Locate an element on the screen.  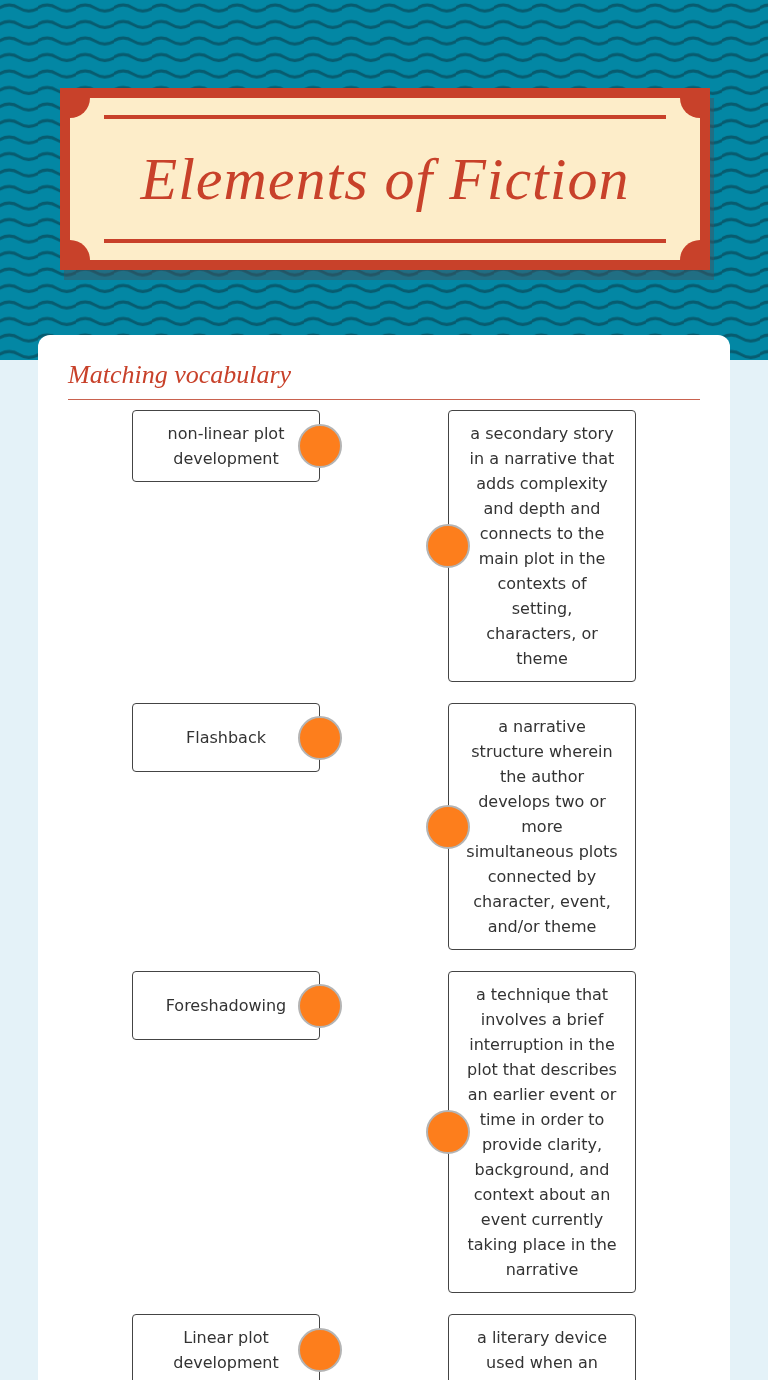
definition-card: a technique that involves a brief interruption in the plot that describes an earlier event or time in order to provide clarity, background, and context about an event currently taking place in the narrative is located at coordinates (542, 1132).